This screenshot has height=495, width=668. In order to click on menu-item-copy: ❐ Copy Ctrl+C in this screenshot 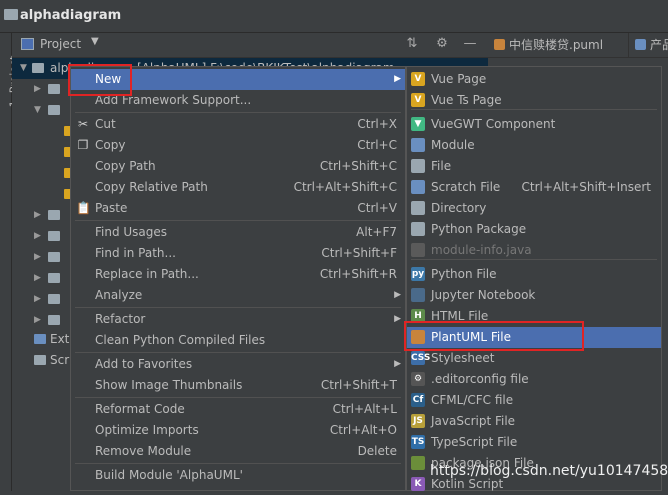, I will do `click(238, 145)`.